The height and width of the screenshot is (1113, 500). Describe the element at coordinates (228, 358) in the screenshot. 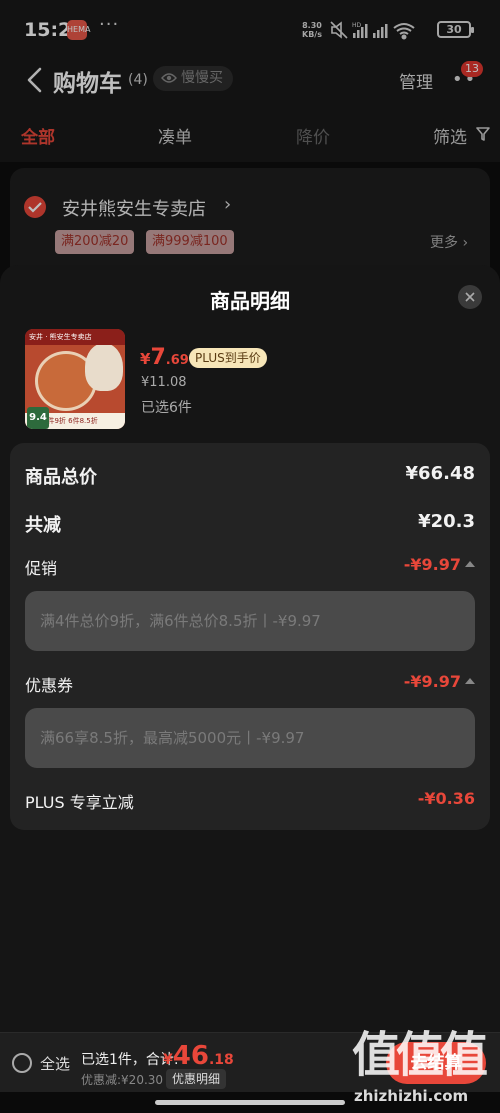

I see `plus-price-tag: PLUS到手价` at that location.